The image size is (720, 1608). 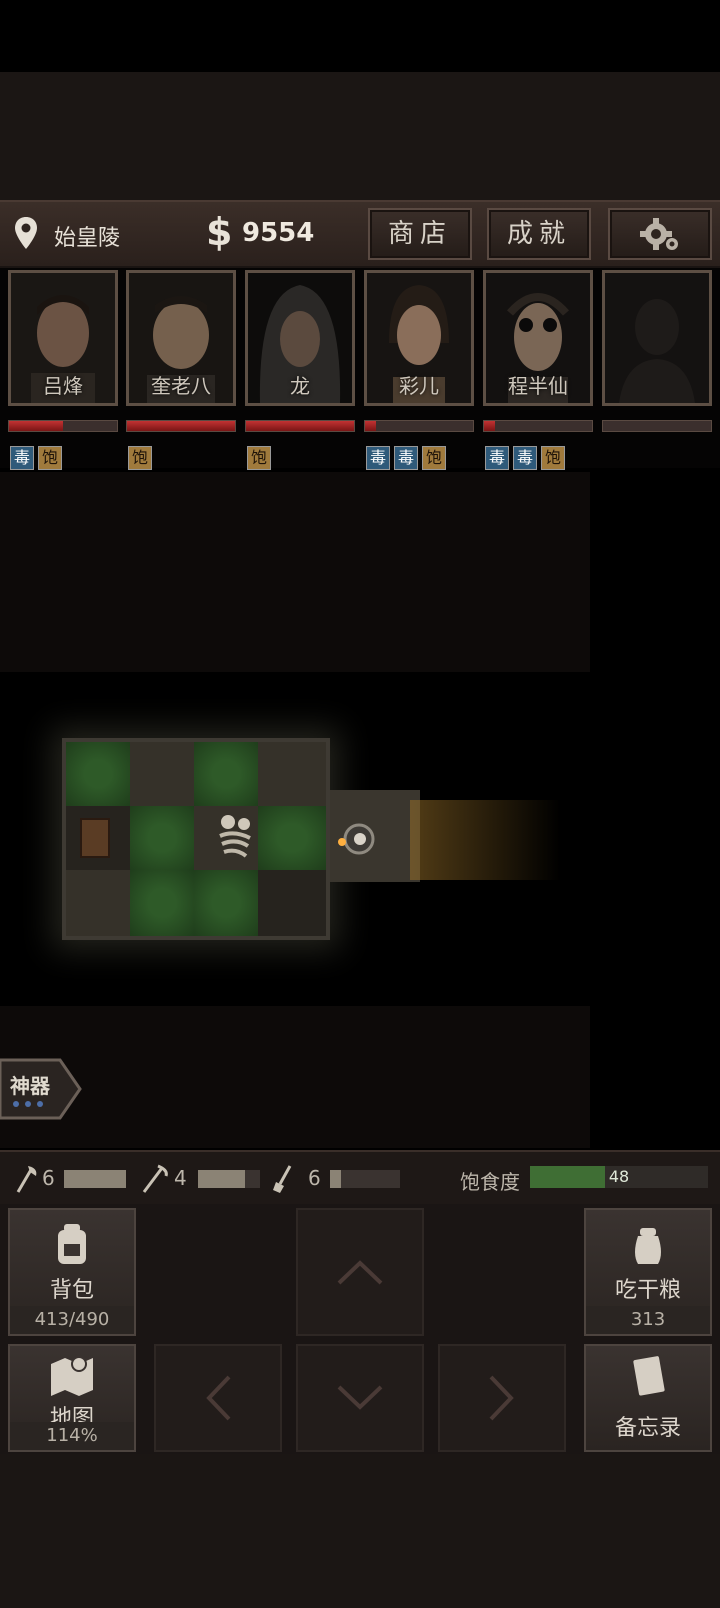 What do you see at coordinates (538, 338) in the screenshot?
I see `portrait-card: 程半仙` at bounding box center [538, 338].